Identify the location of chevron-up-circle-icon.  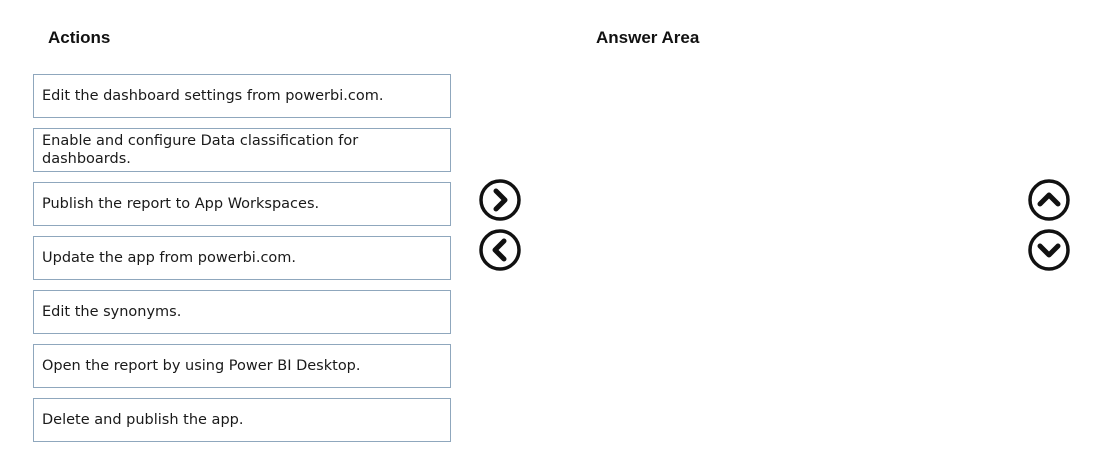
(1049, 200).